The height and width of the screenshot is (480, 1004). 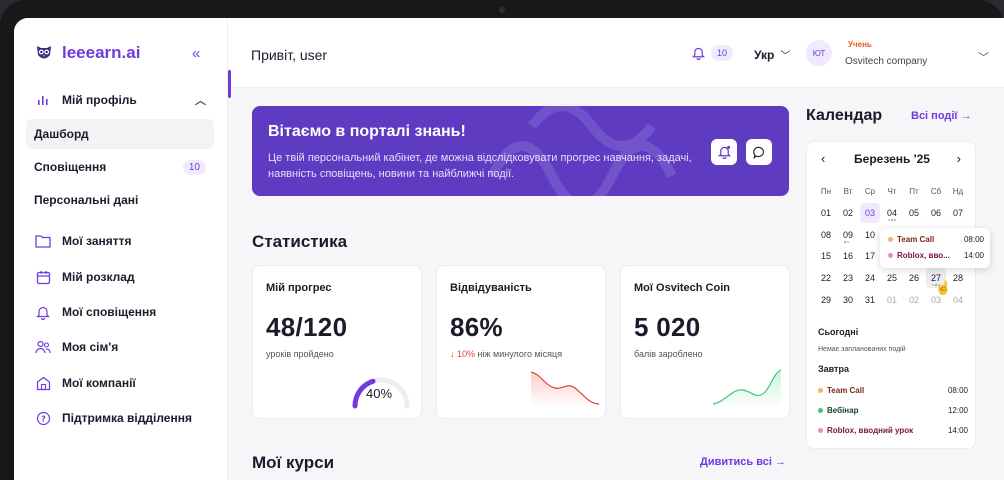 I want to click on next-month-icon: ›, so click(x=959, y=158).